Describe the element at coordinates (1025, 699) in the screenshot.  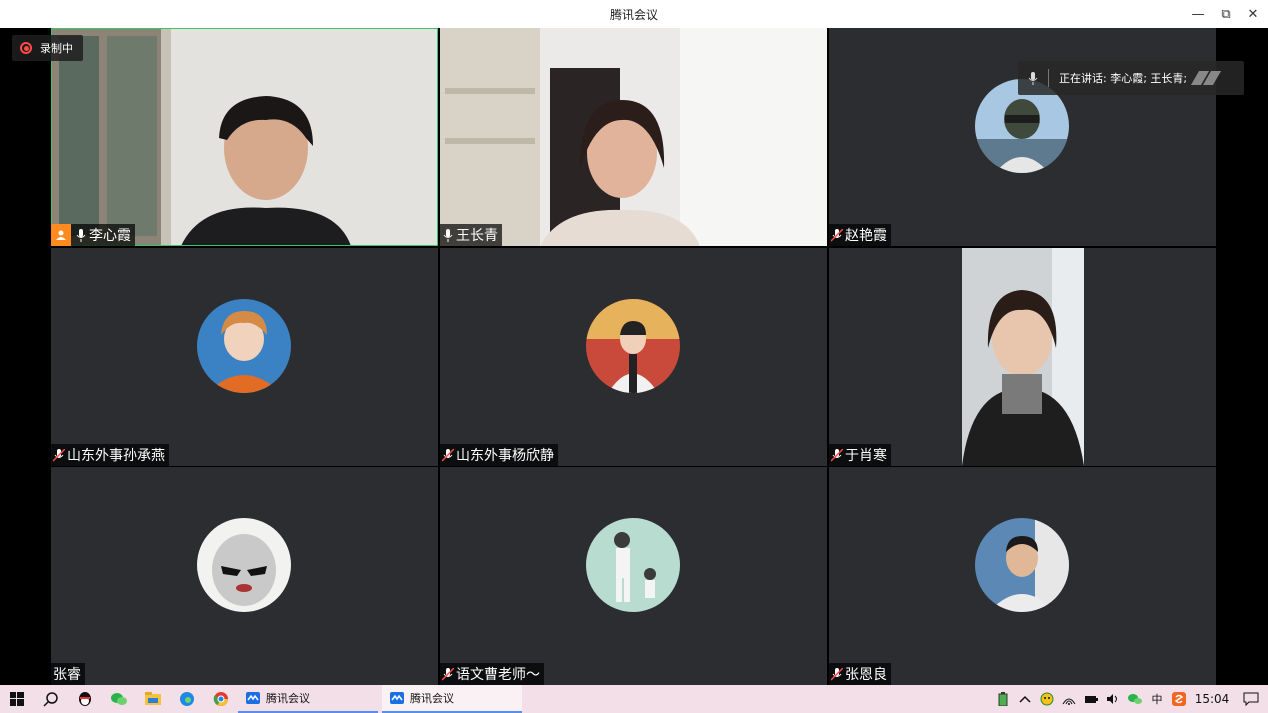
I see `chevron-up-icon` at that location.